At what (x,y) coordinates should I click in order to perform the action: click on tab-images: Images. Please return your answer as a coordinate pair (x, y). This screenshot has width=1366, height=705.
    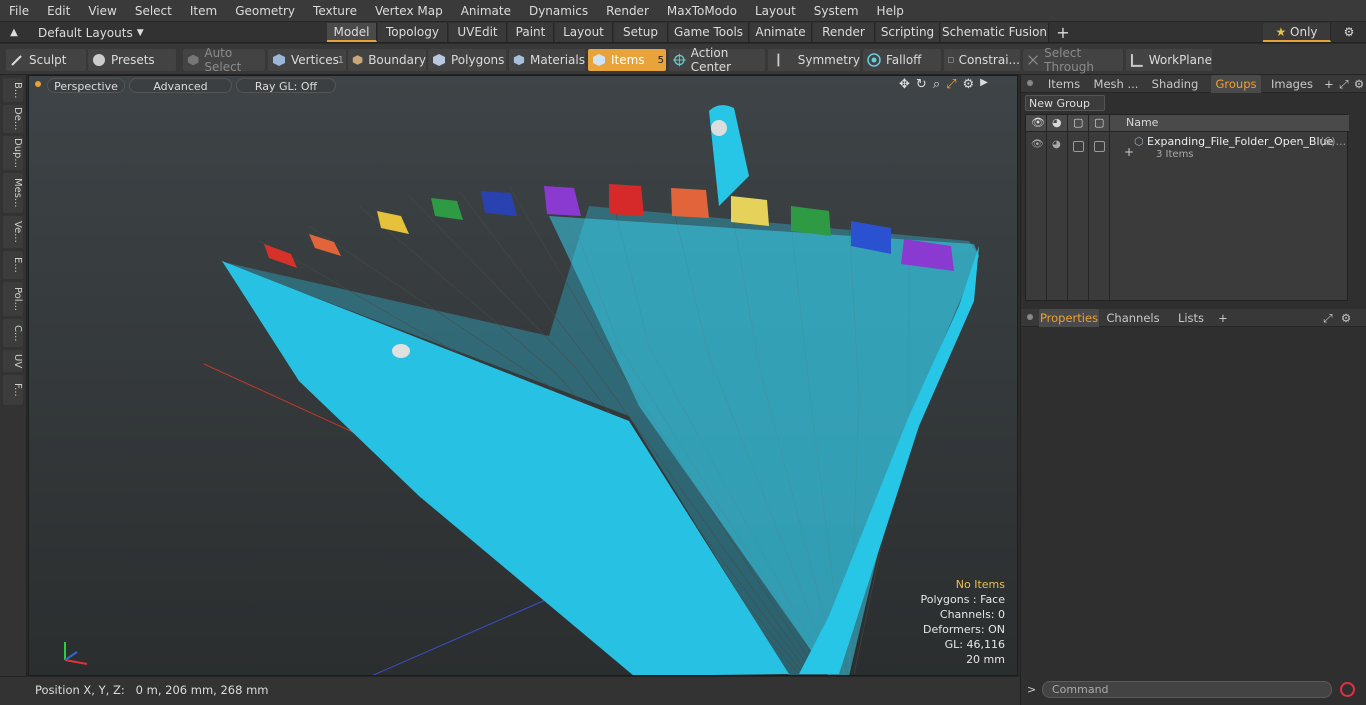
    Looking at the image, I should click on (1292, 84).